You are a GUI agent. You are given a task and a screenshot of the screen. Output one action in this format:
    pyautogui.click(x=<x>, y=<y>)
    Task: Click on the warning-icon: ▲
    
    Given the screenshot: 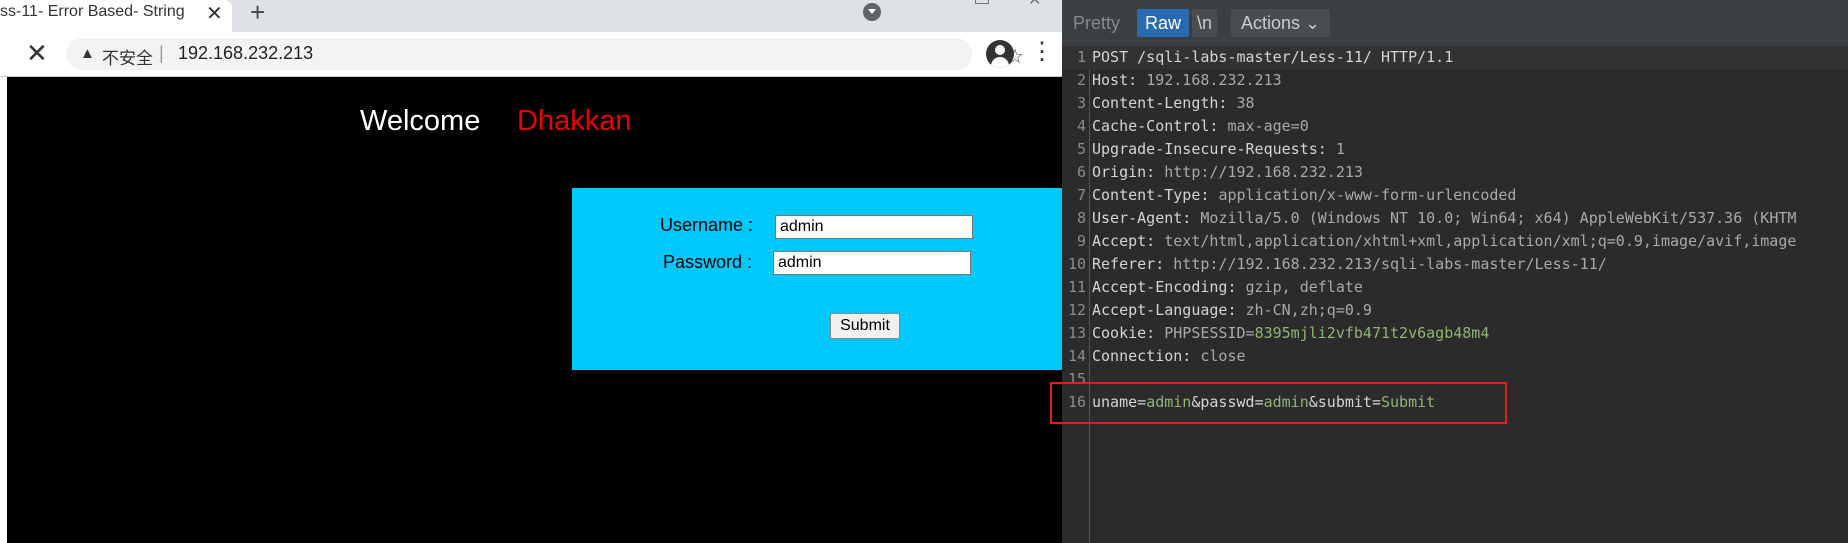 What is the action you would take?
    pyautogui.click(x=87, y=53)
    